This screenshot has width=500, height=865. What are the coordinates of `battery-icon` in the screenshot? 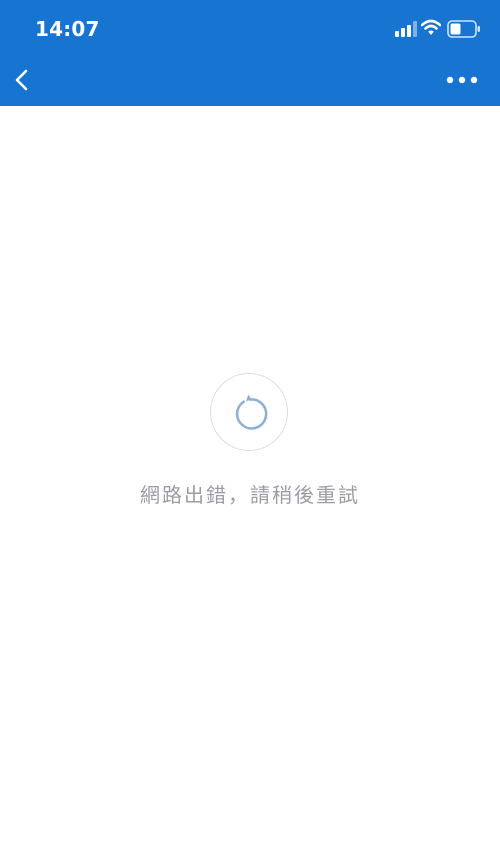 It's located at (463, 29).